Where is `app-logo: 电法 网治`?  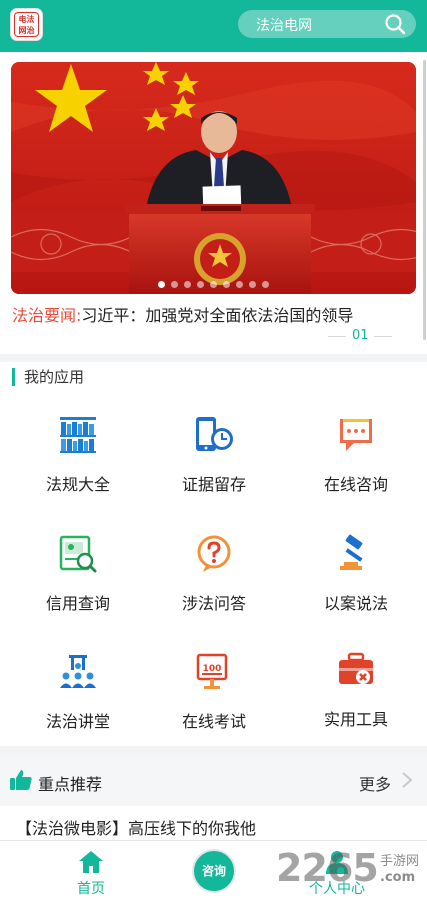
app-logo: 电法 网治 is located at coordinates (26, 24).